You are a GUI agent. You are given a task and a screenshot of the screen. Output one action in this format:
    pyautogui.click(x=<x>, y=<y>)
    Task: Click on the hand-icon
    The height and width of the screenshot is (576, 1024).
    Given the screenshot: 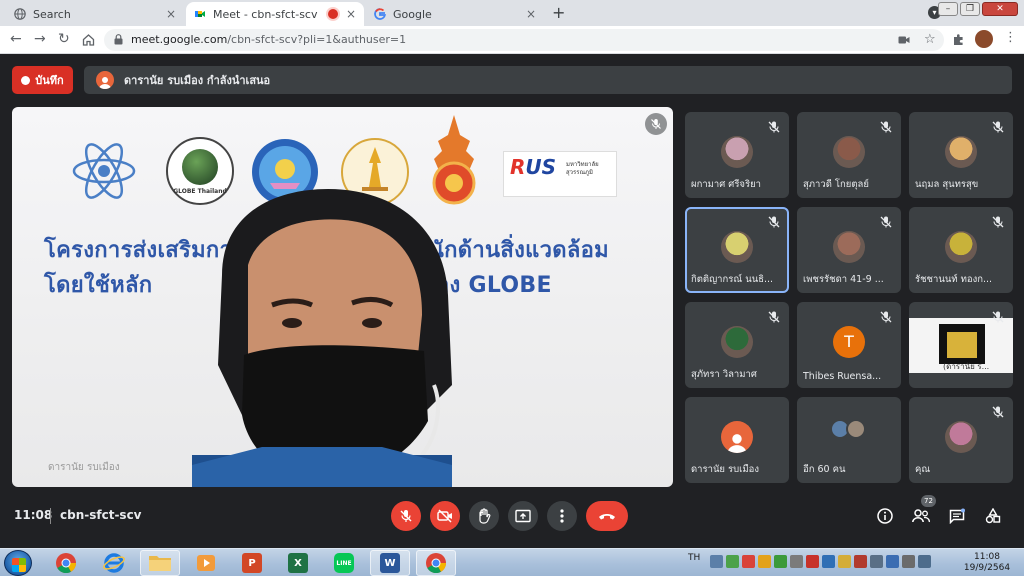 What is the action you would take?
    pyautogui.click(x=485, y=516)
    